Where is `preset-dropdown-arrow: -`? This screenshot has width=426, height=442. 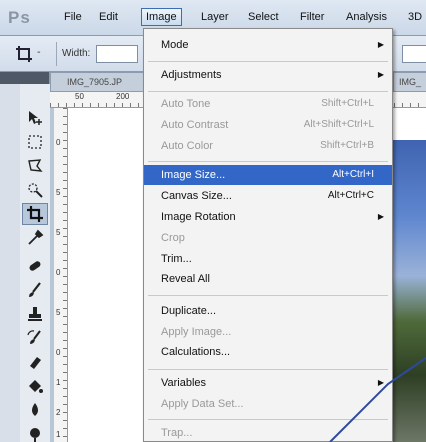
preset-dropdown-arrow: - is located at coordinates (39, 52).